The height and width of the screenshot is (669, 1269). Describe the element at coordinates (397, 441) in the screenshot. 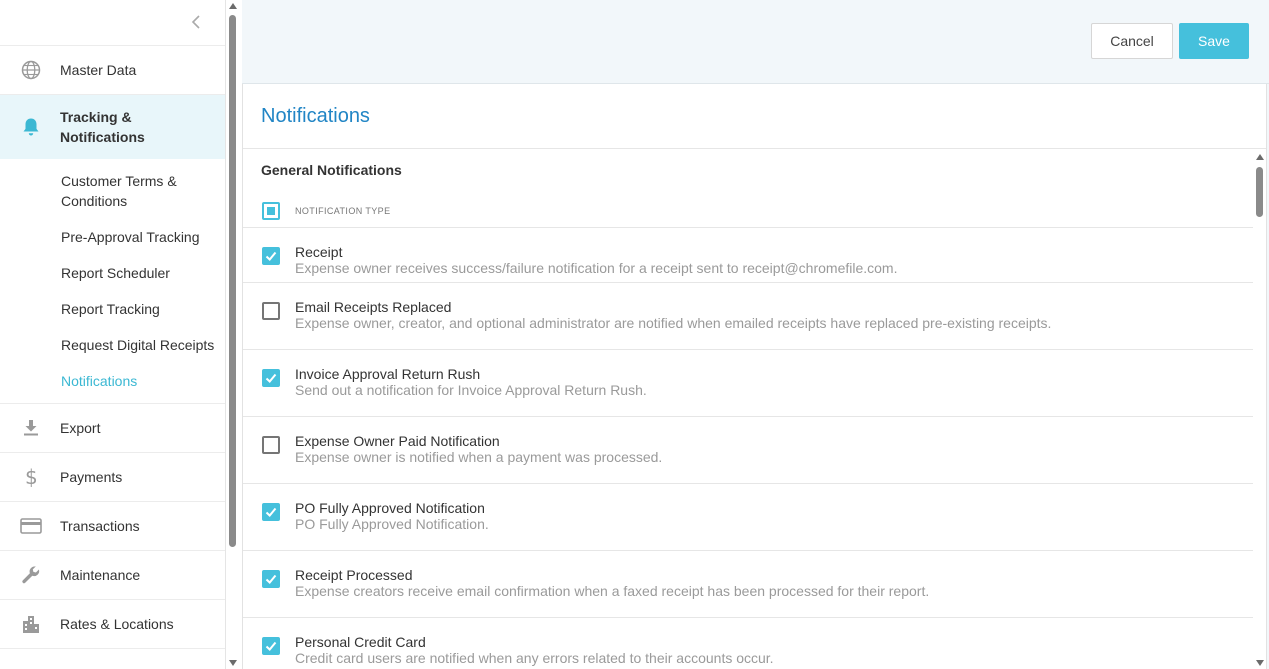

I see `notification-name: Expense Owner Paid Notification` at that location.